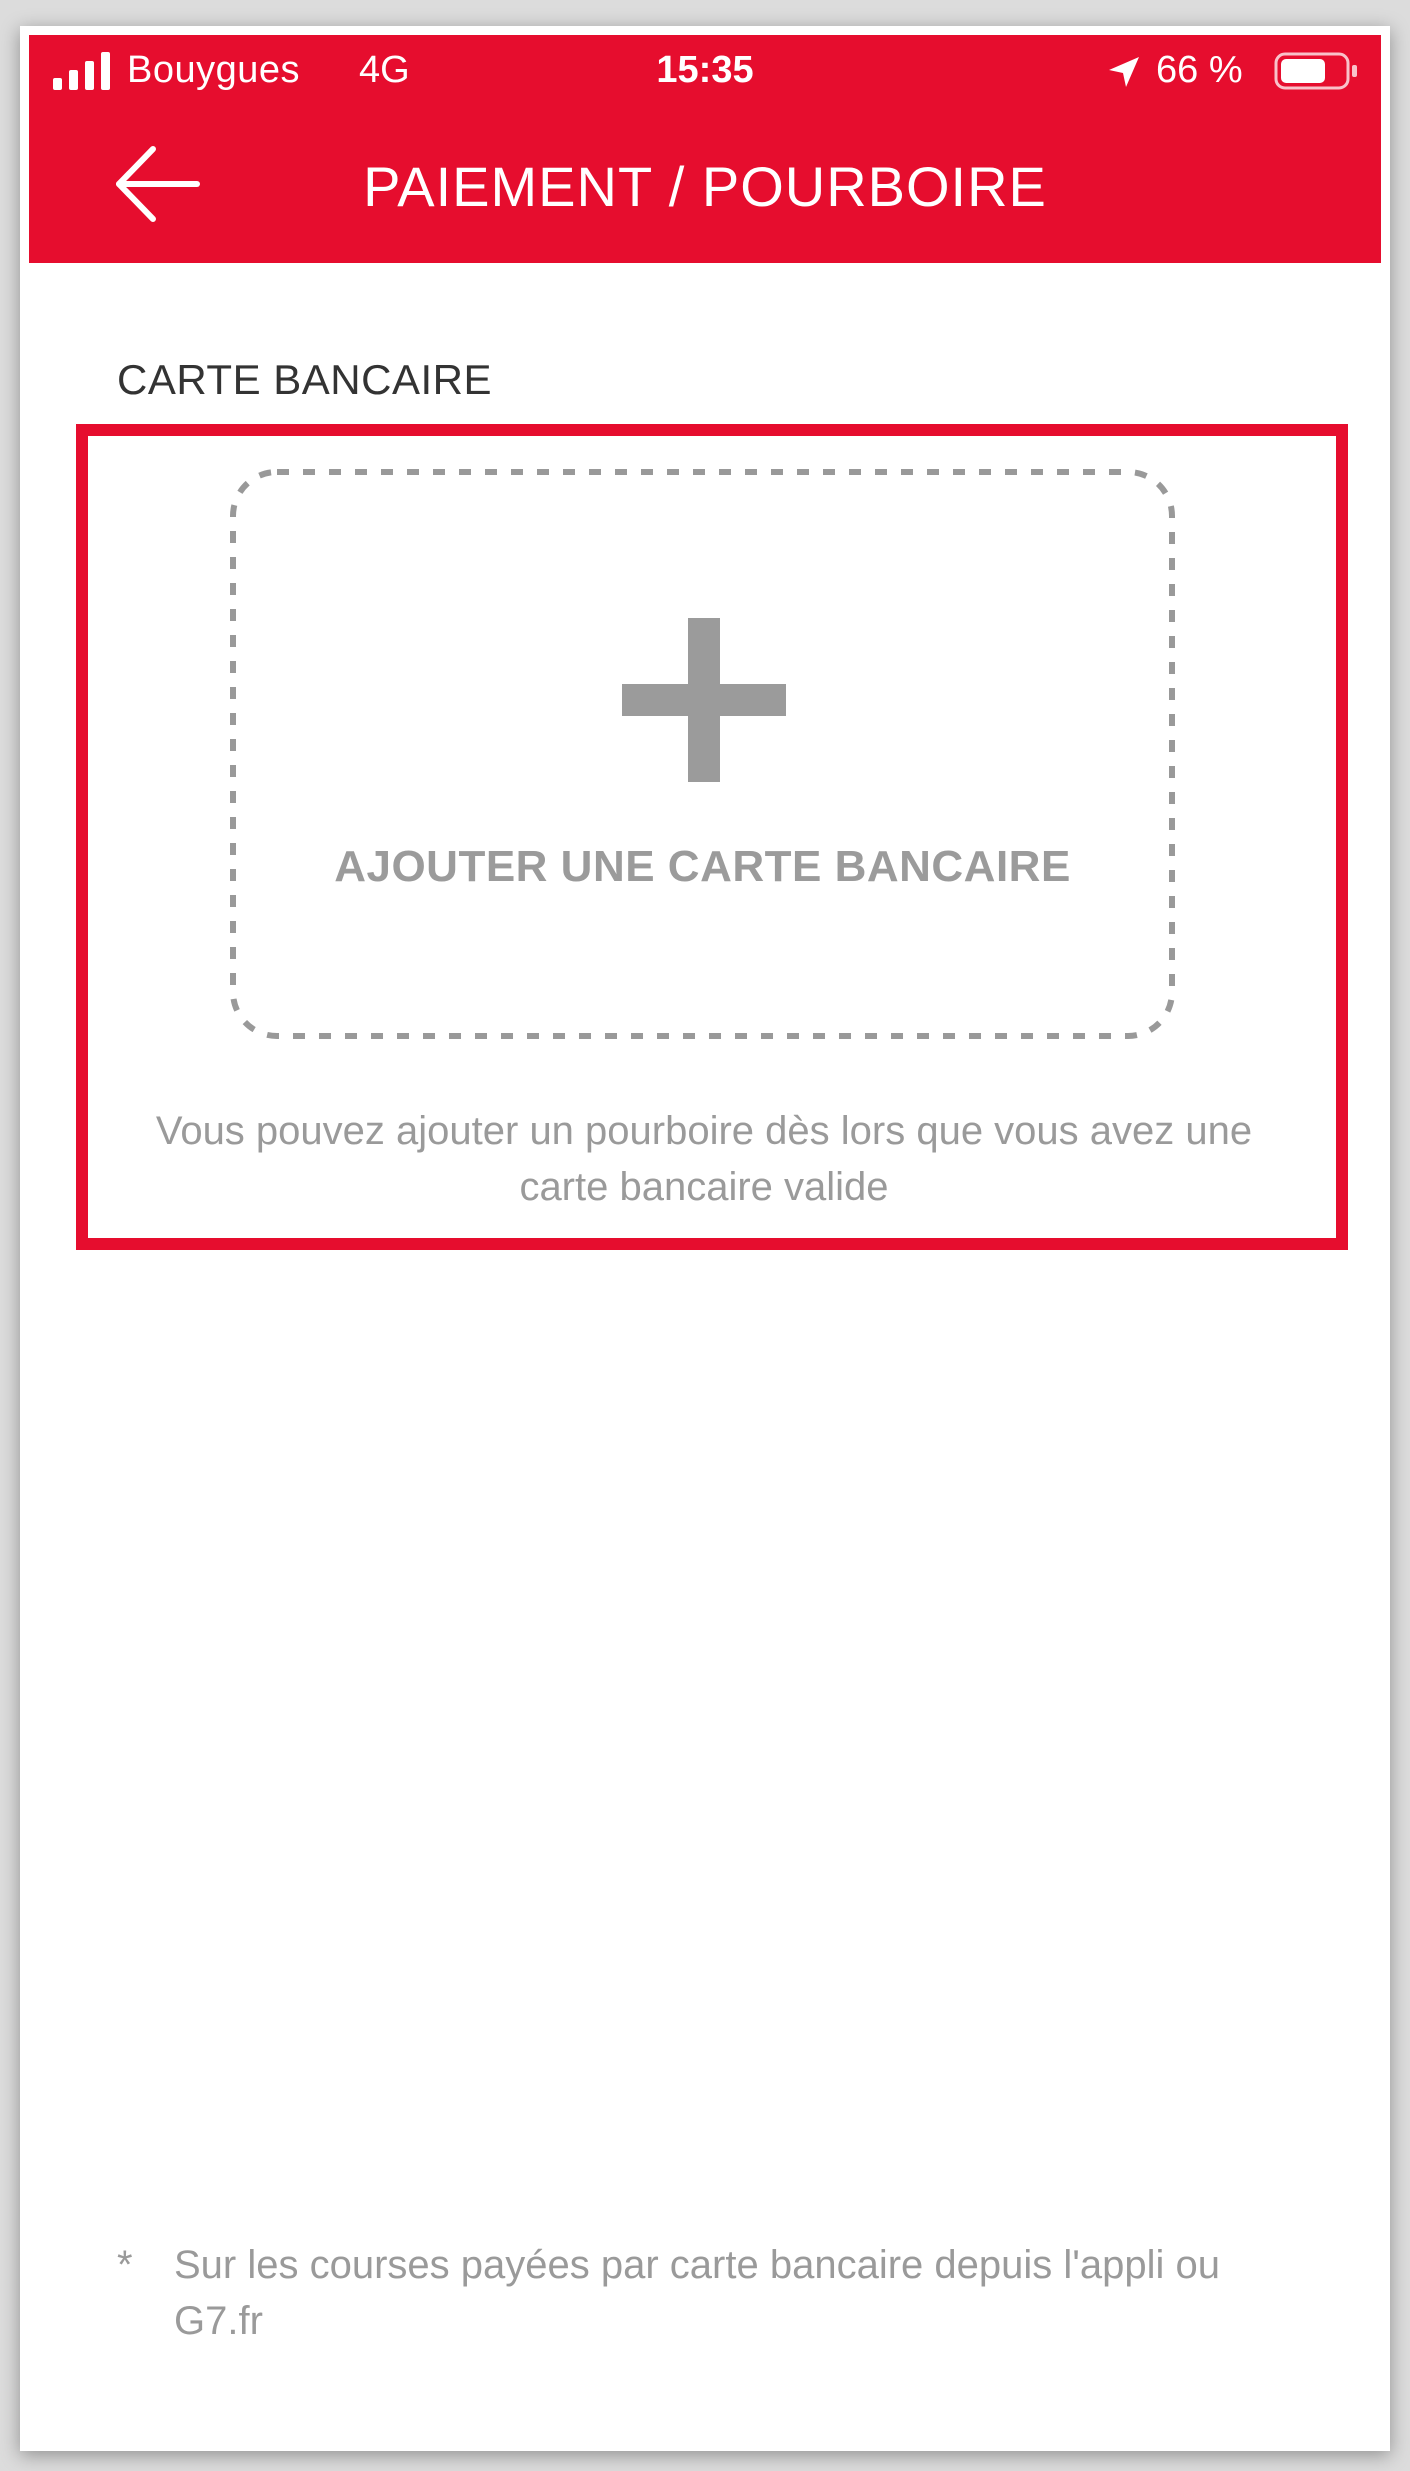 This screenshot has width=1410, height=2471. I want to click on plus-icon, so click(704, 700).